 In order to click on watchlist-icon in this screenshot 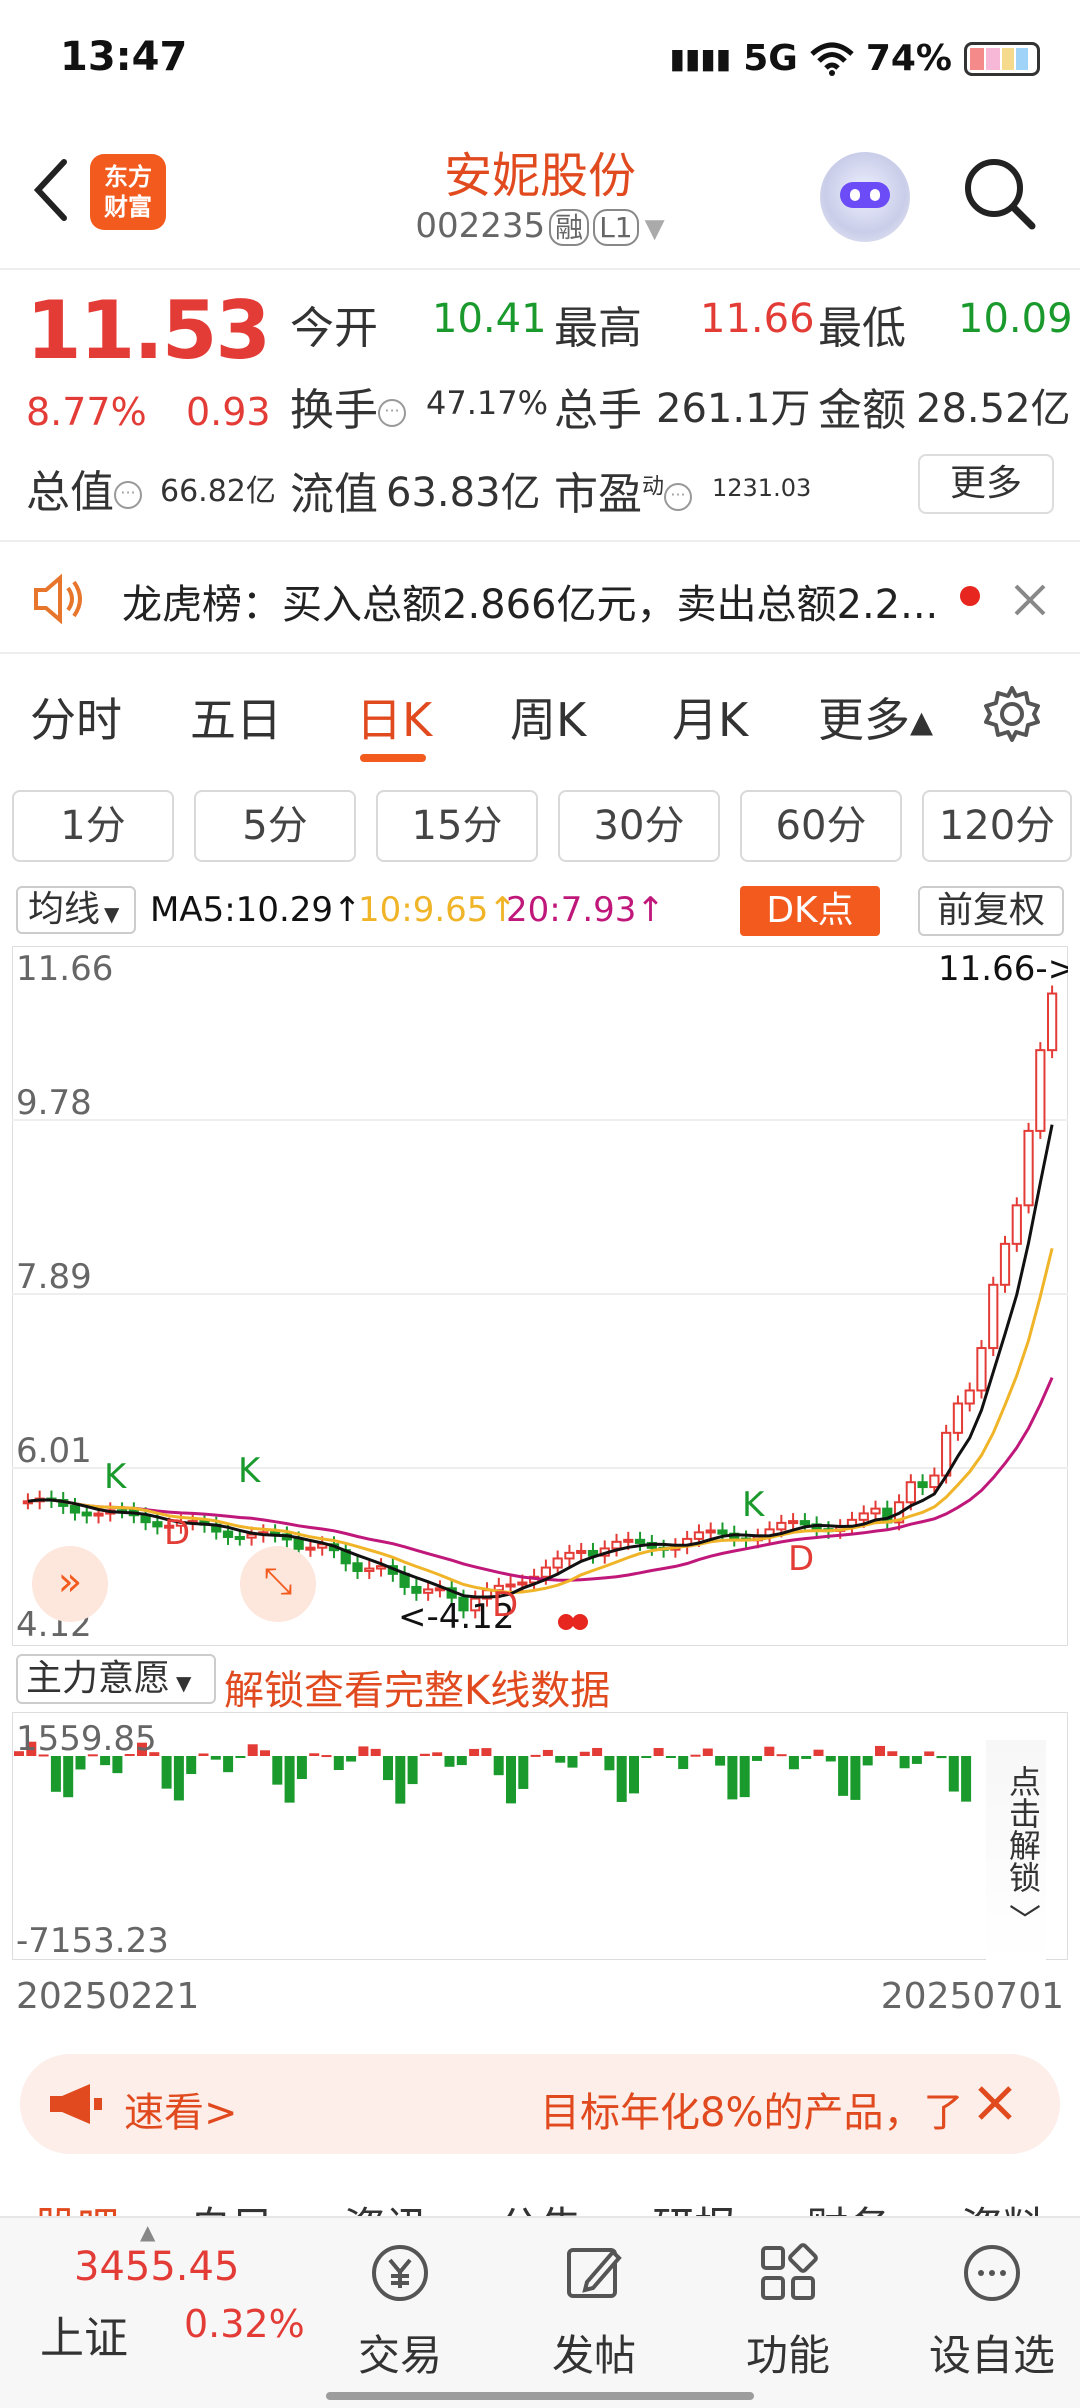, I will do `click(992, 2273)`.